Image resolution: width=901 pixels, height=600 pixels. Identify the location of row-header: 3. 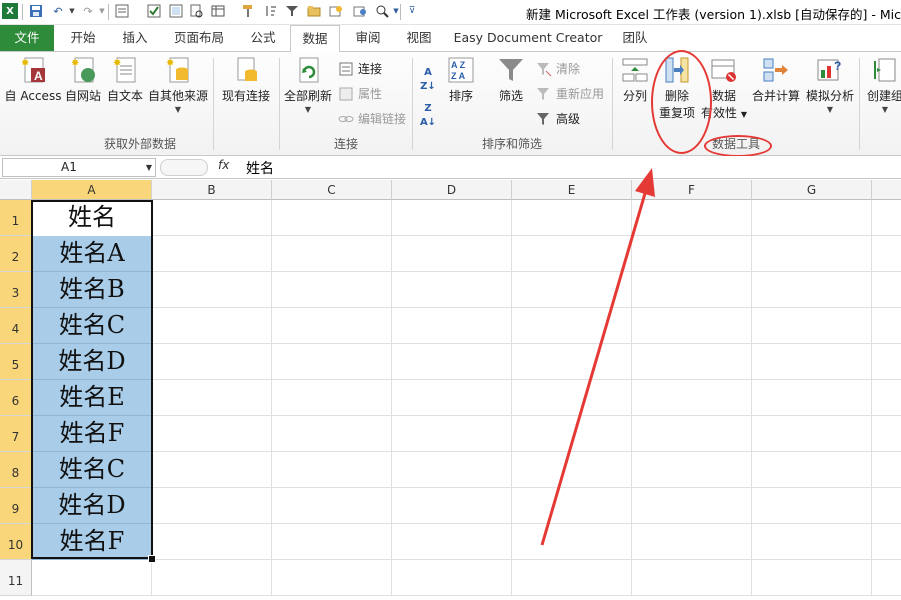
(16, 290).